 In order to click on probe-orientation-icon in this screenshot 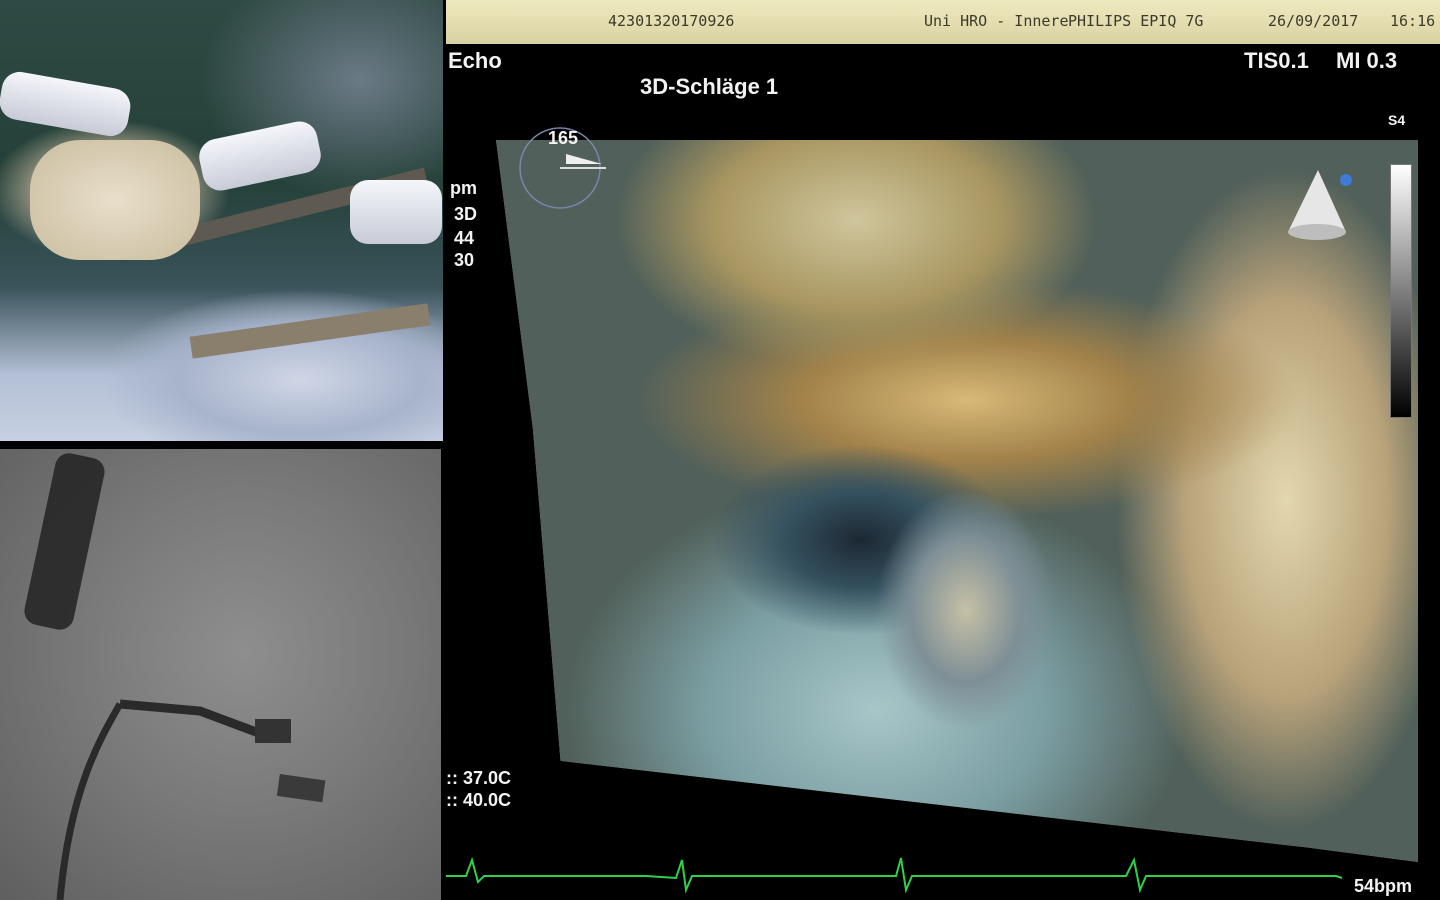, I will do `click(1320, 205)`.